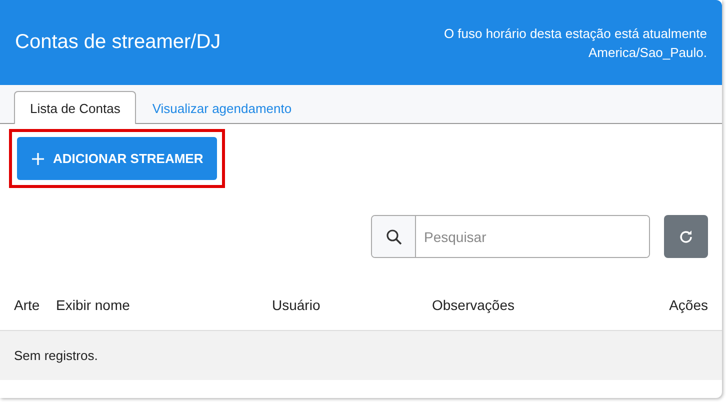 The height and width of the screenshot is (404, 728). What do you see at coordinates (394, 236) in the screenshot?
I see `search-icon` at bounding box center [394, 236].